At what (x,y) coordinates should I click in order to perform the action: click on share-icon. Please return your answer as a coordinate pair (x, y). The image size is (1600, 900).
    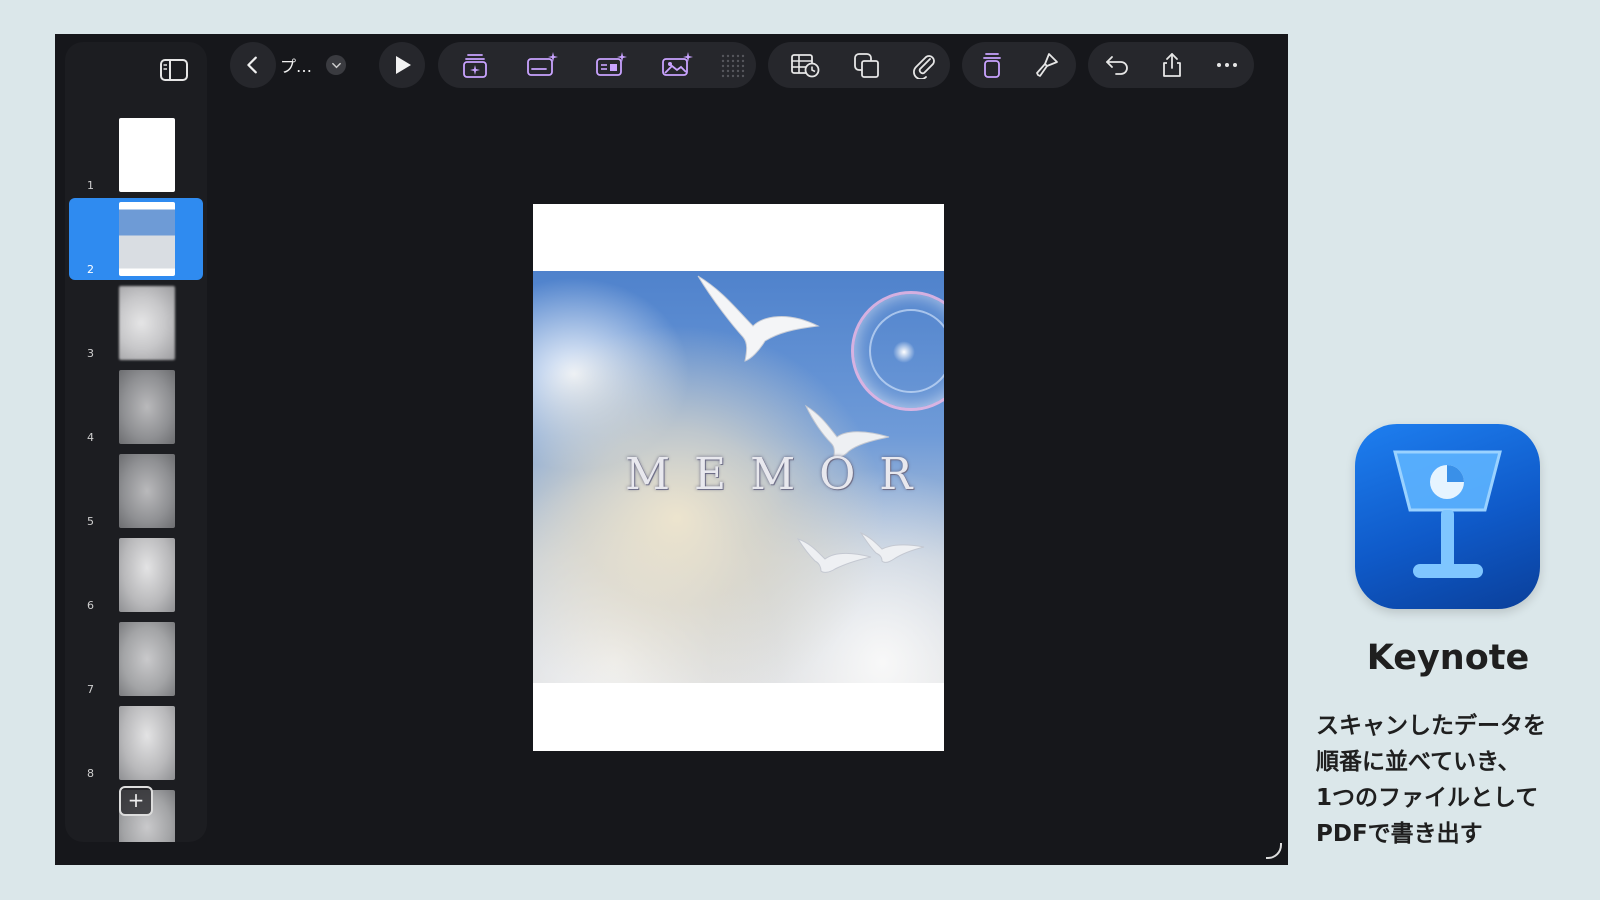
    Looking at the image, I should click on (1172, 65).